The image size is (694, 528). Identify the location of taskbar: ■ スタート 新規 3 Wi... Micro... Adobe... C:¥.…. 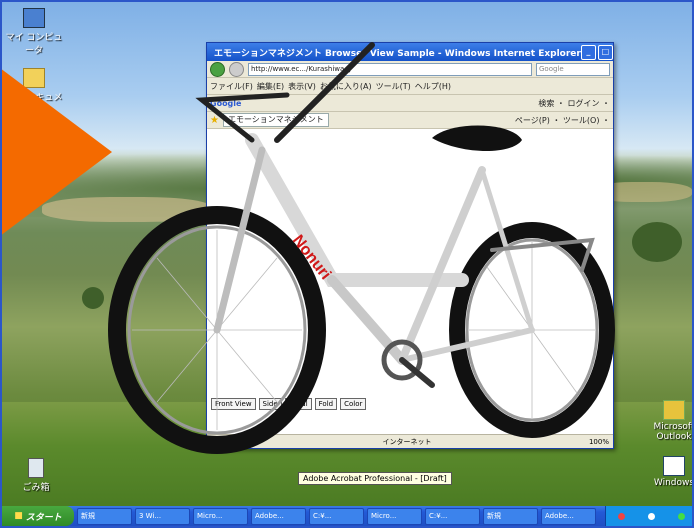
(347, 516).